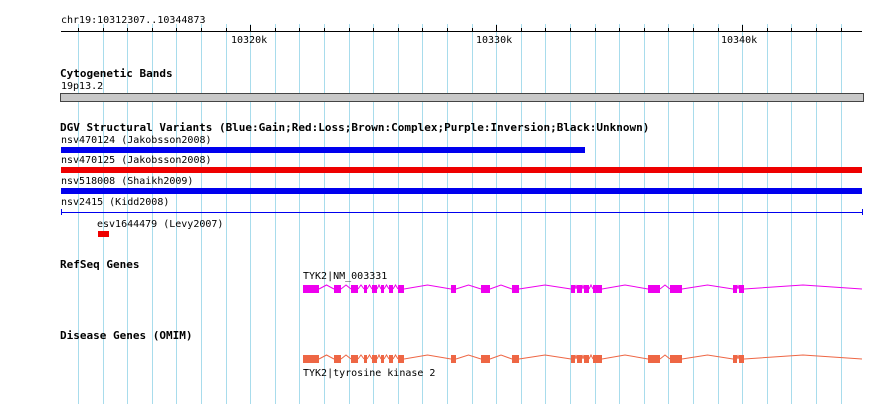 The height and width of the screenshot is (404, 890). Describe the element at coordinates (462, 97) in the screenshot. I see `cytoband-bar` at that location.